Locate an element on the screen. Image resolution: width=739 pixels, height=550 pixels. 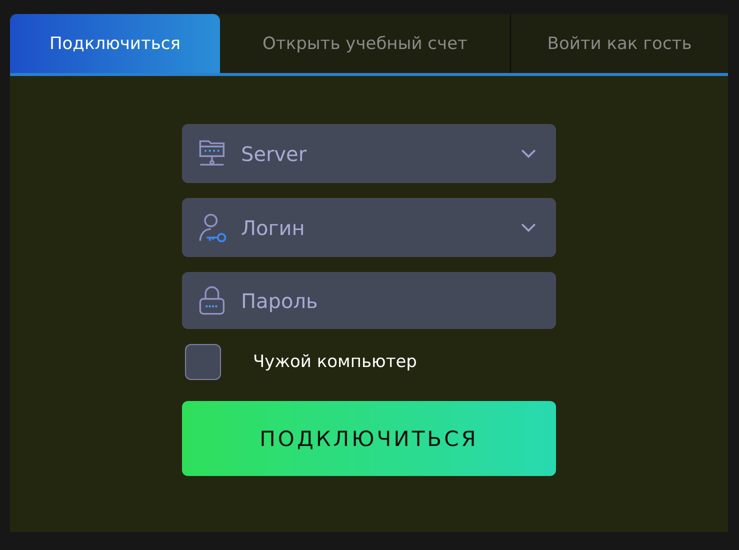
dropdown-field: Server is located at coordinates (369, 153).